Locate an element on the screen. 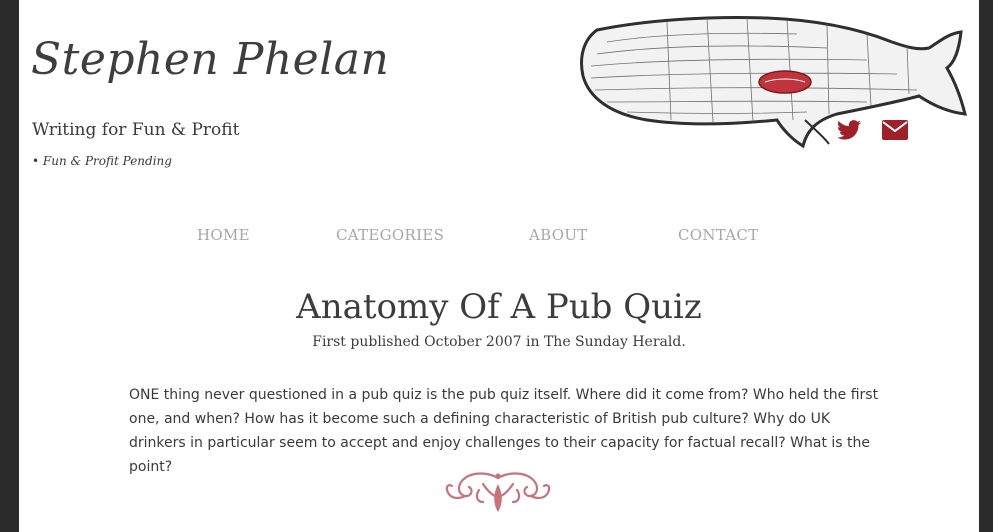 This screenshot has width=993, height=532. nav-contact: CONTACT is located at coordinates (718, 235).